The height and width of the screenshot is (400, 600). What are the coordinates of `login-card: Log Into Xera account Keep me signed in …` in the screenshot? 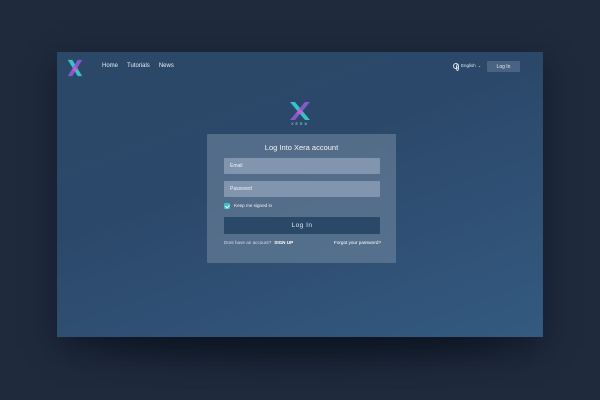 It's located at (301, 198).